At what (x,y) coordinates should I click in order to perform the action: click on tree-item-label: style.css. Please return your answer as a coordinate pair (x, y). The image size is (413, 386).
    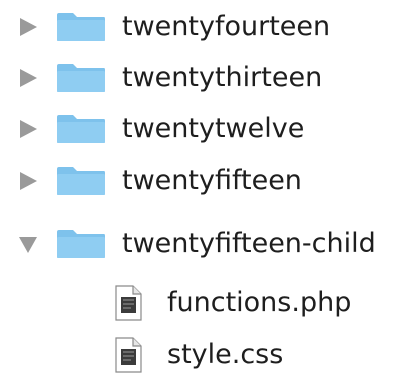
    Looking at the image, I should click on (225, 354).